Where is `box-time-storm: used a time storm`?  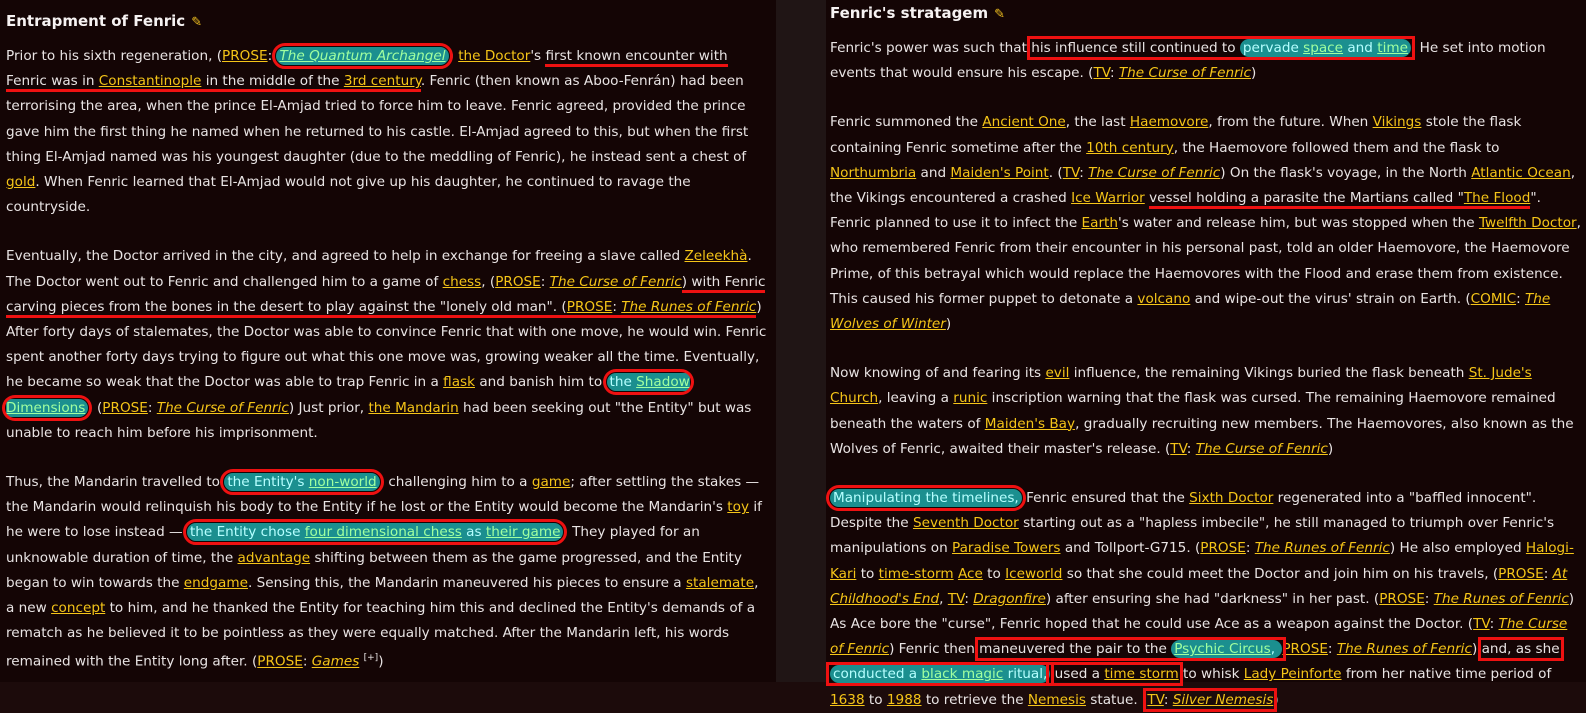 box-time-storm: used a time storm is located at coordinates (1114, 674).